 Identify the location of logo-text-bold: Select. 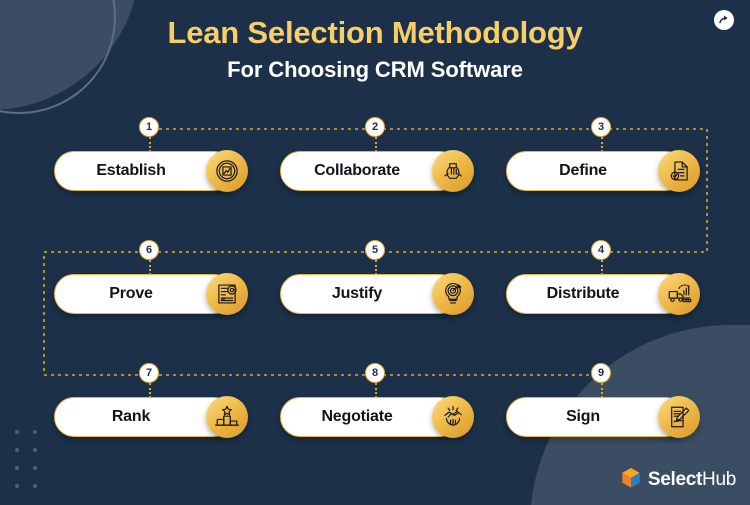
(675, 479).